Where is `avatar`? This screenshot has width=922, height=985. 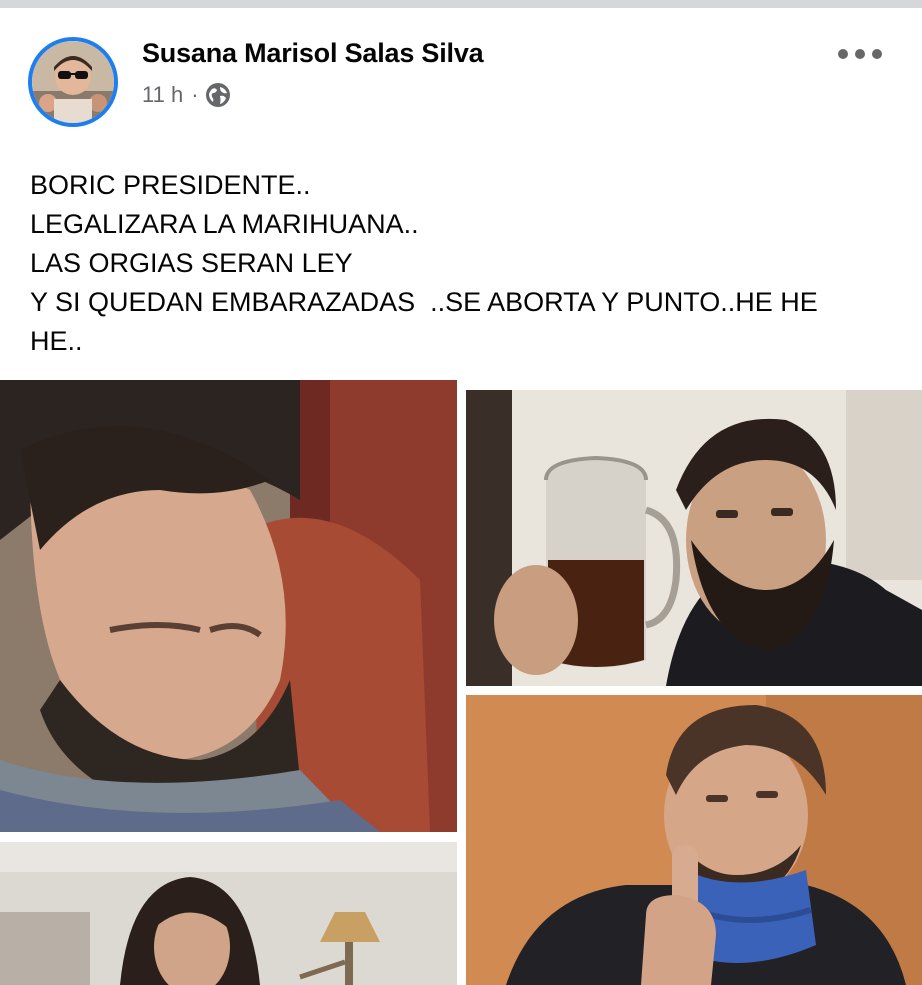
avatar is located at coordinates (73, 82).